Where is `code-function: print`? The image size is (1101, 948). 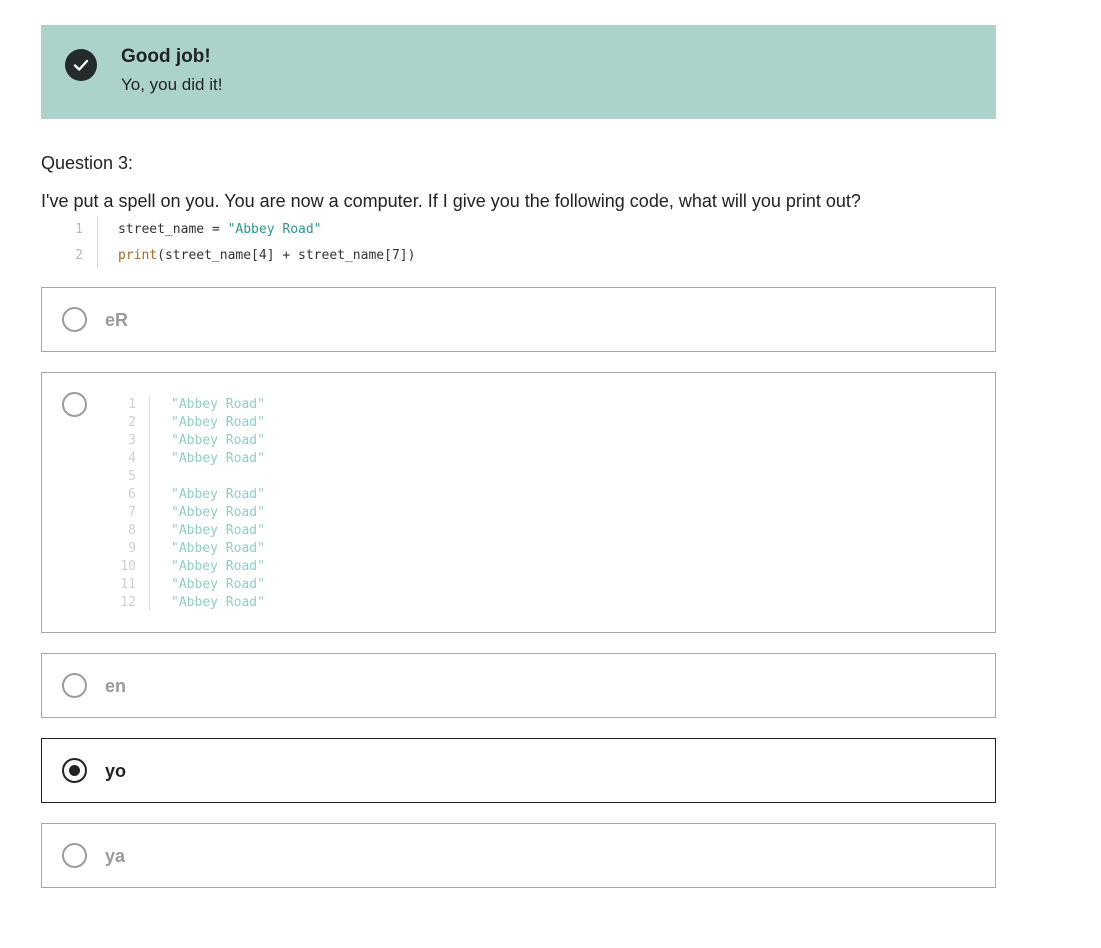
code-function: print is located at coordinates (138, 255).